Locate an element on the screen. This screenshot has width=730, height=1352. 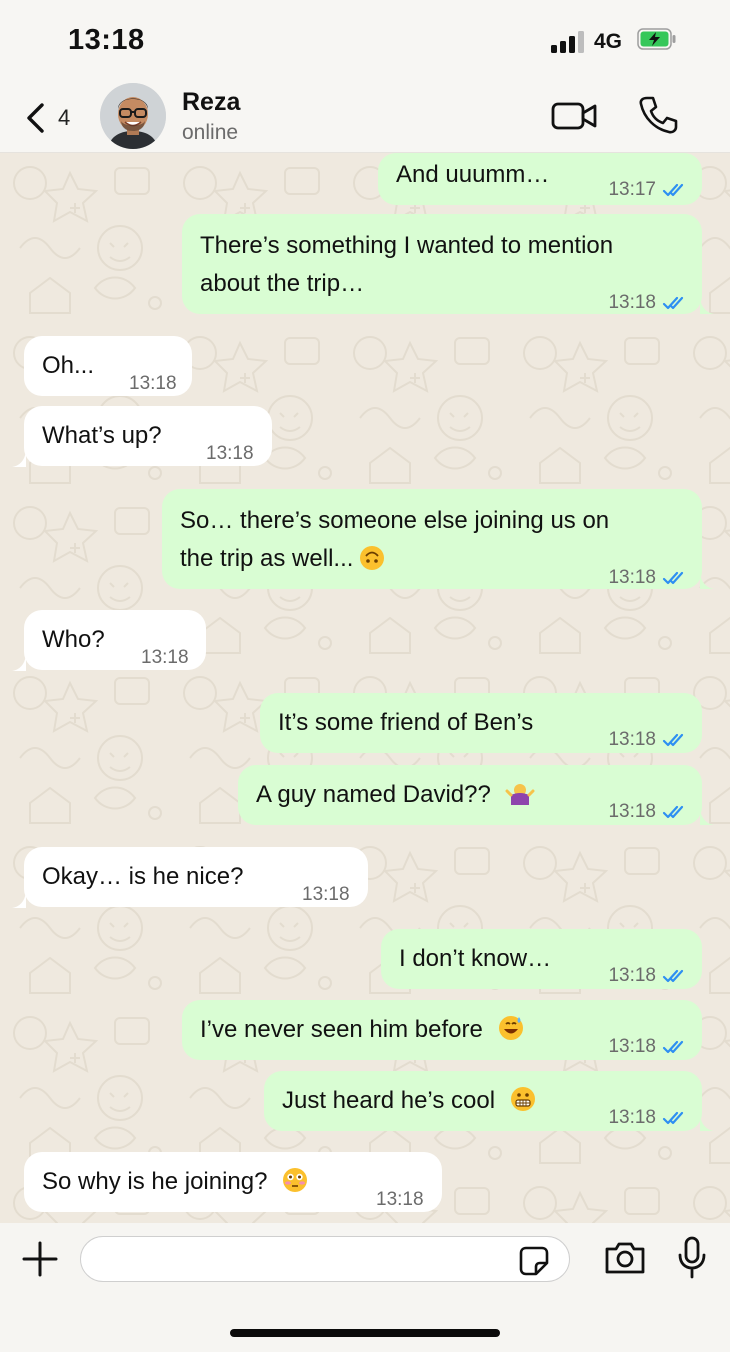
message-text: Okay… is he nice? is located at coordinates (143, 876).